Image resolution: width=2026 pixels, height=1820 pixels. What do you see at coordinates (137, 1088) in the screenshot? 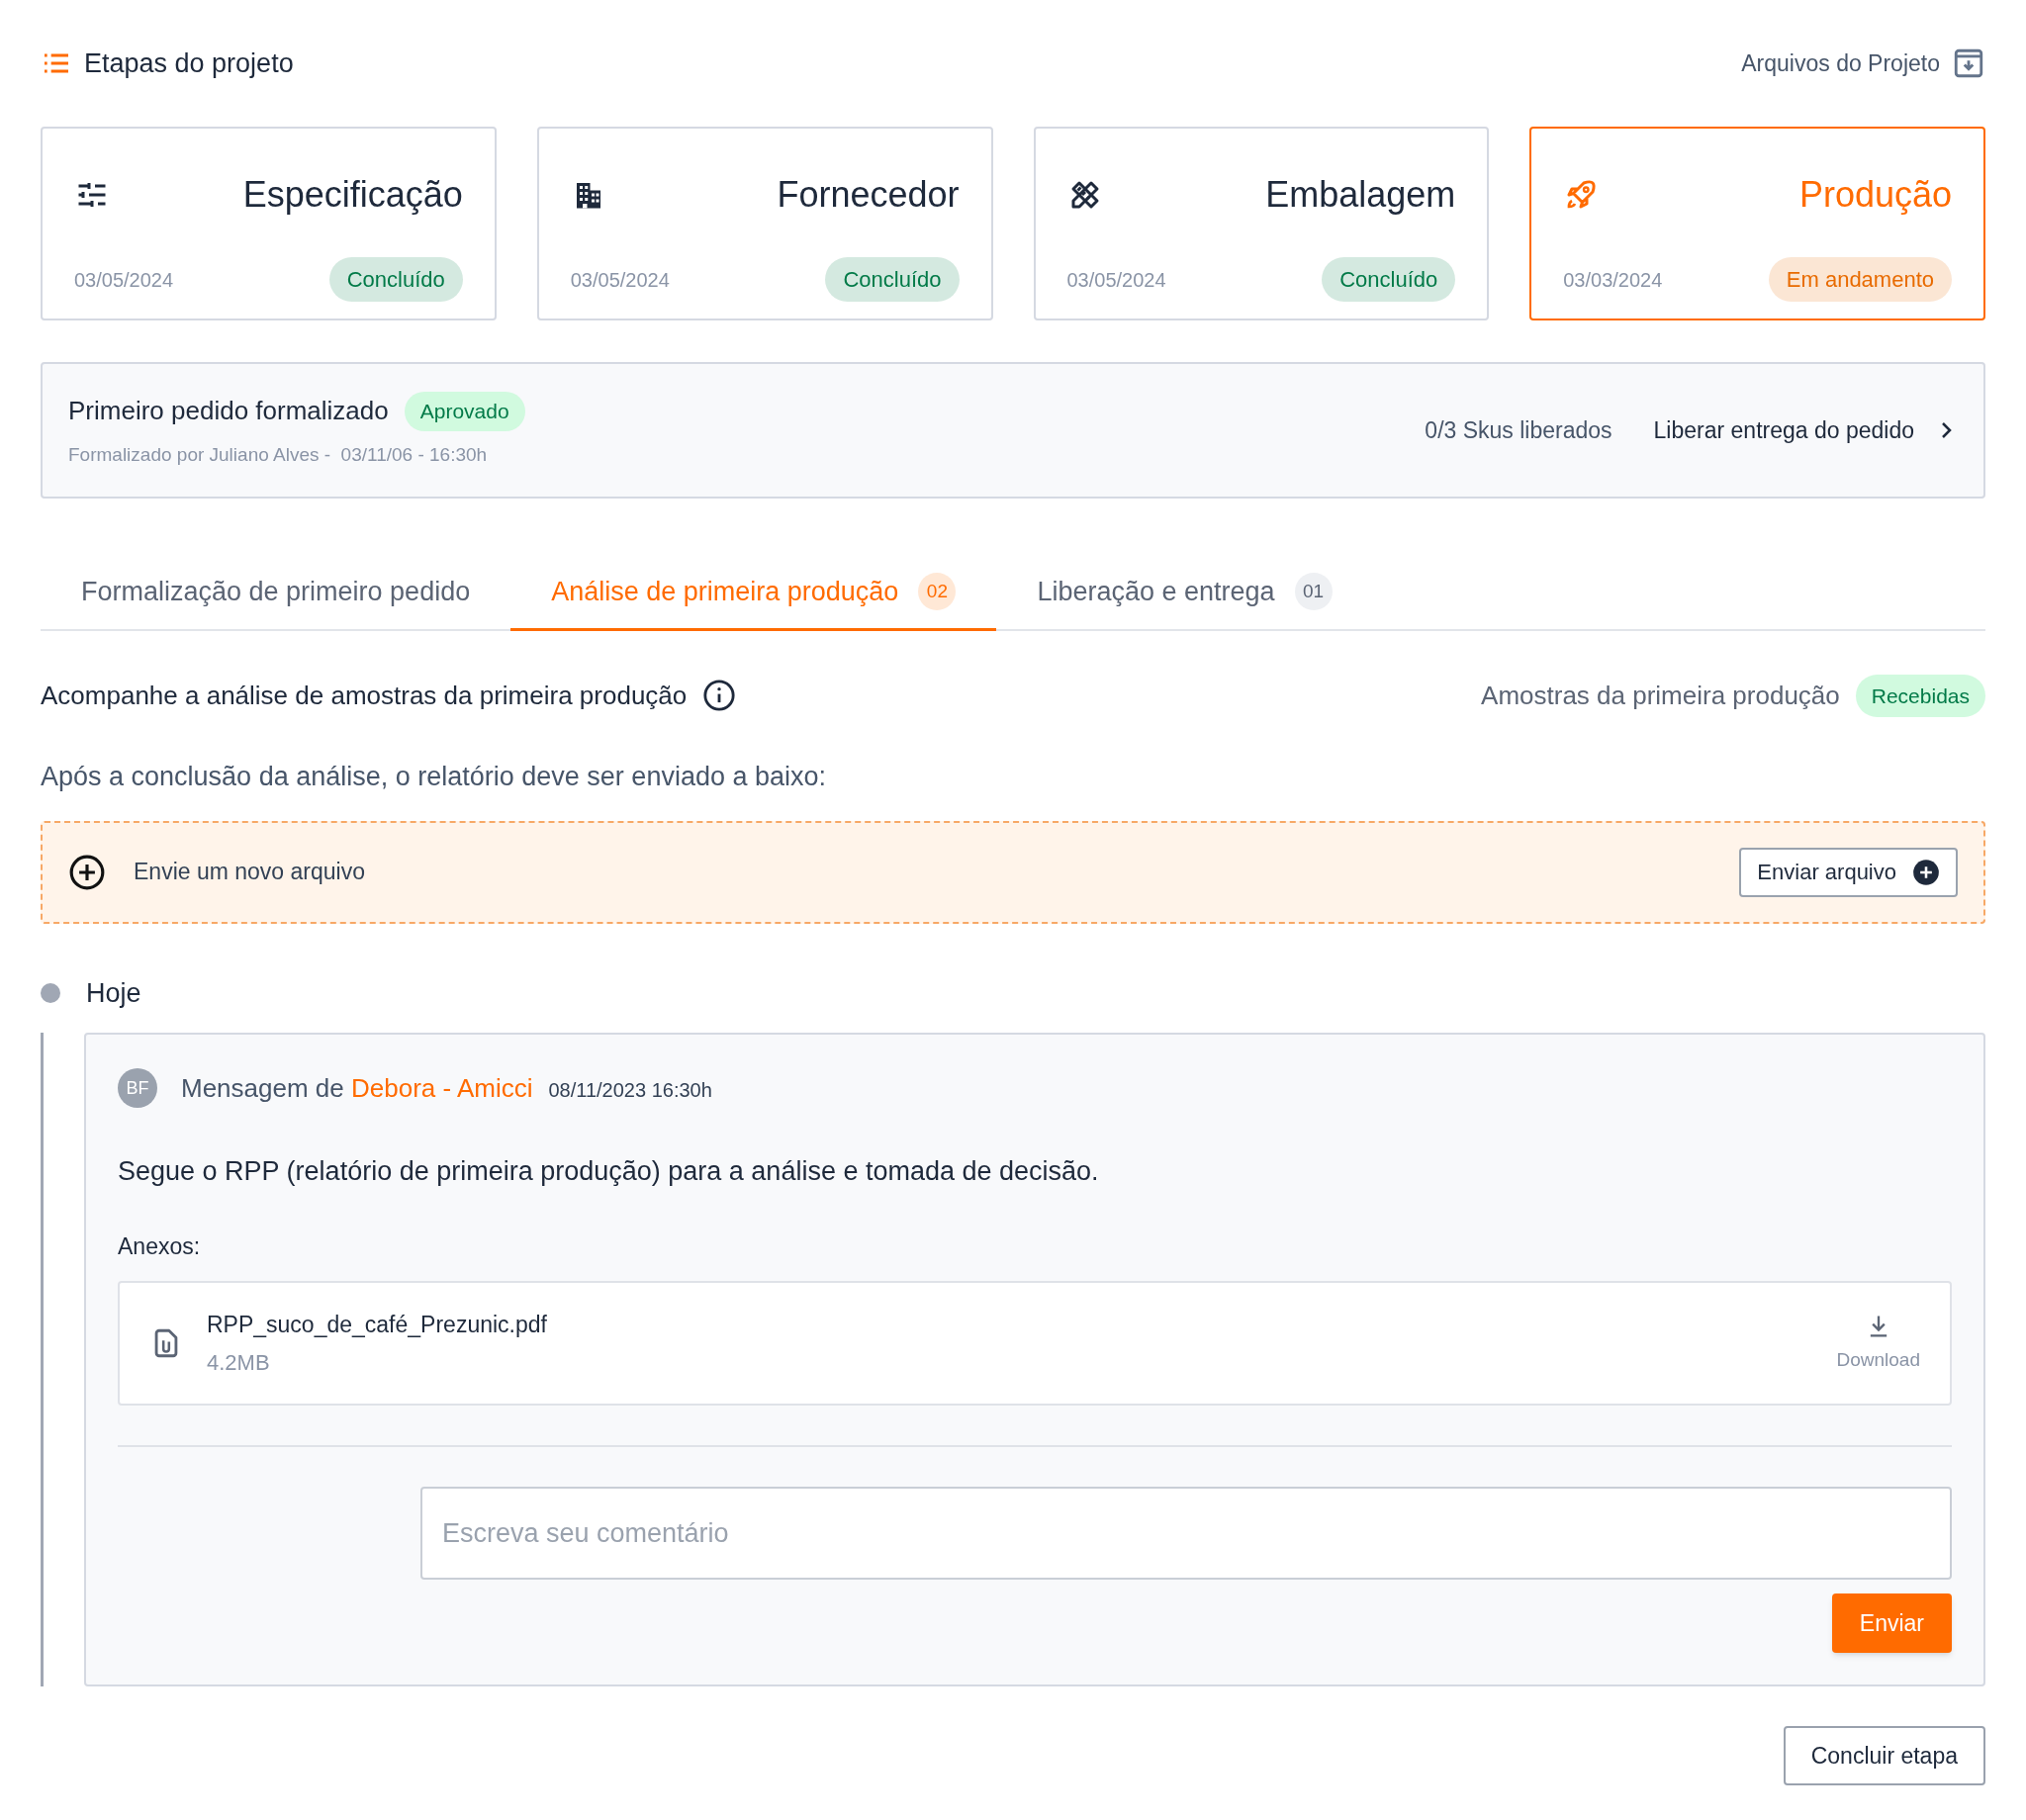
I see `avatar: BF` at bounding box center [137, 1088].